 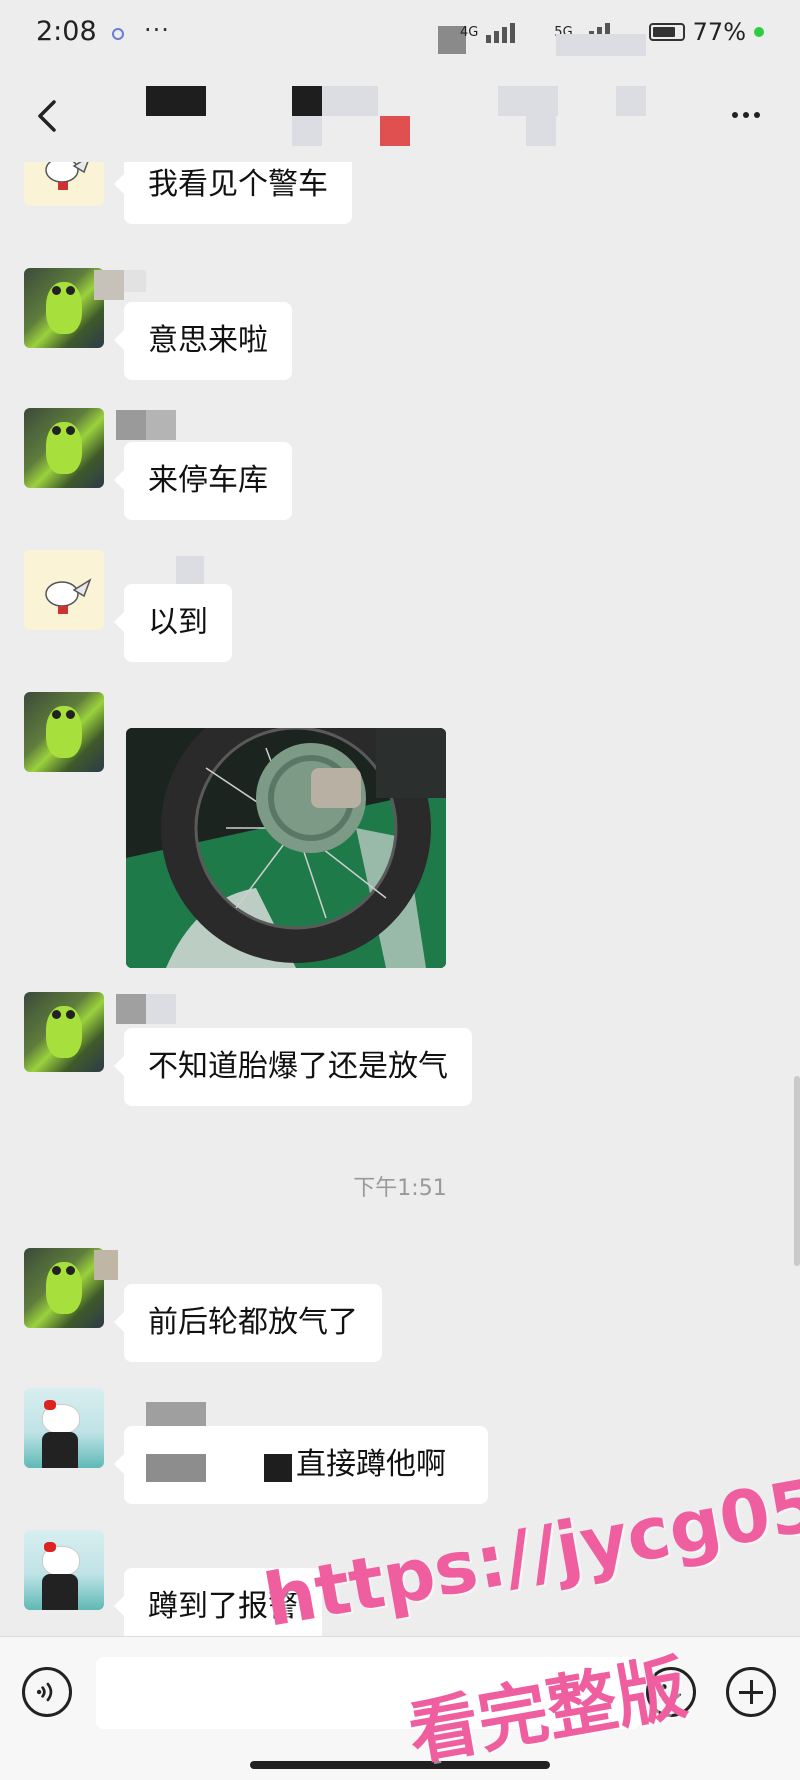 I want to click on motorcycle-wheel-photo, so click(x=286, y=848).